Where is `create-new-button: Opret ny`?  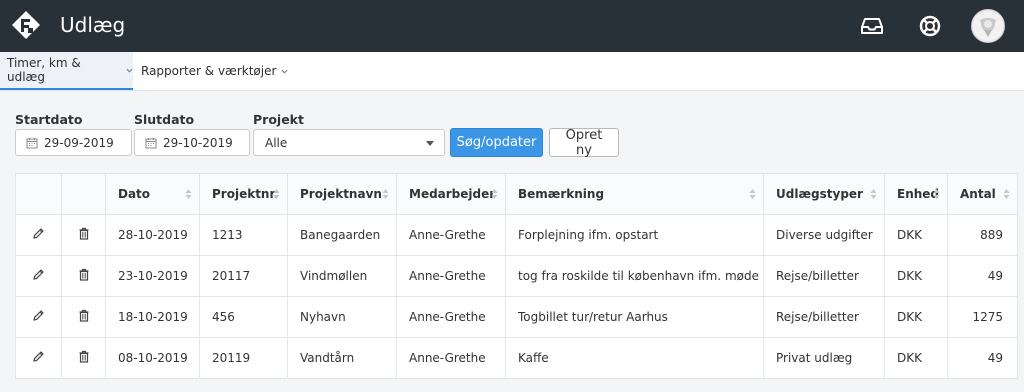
create-new-button: Opret ny is located at coordinates (584, 143).